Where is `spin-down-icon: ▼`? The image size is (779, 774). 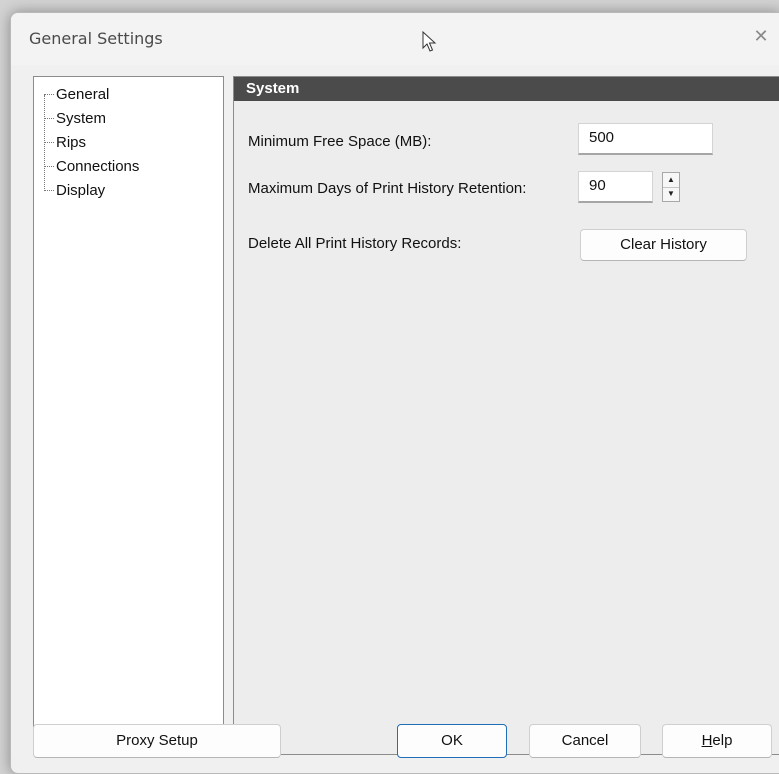 spin-down-icon: ▼ is located at coordinates (671, 194).